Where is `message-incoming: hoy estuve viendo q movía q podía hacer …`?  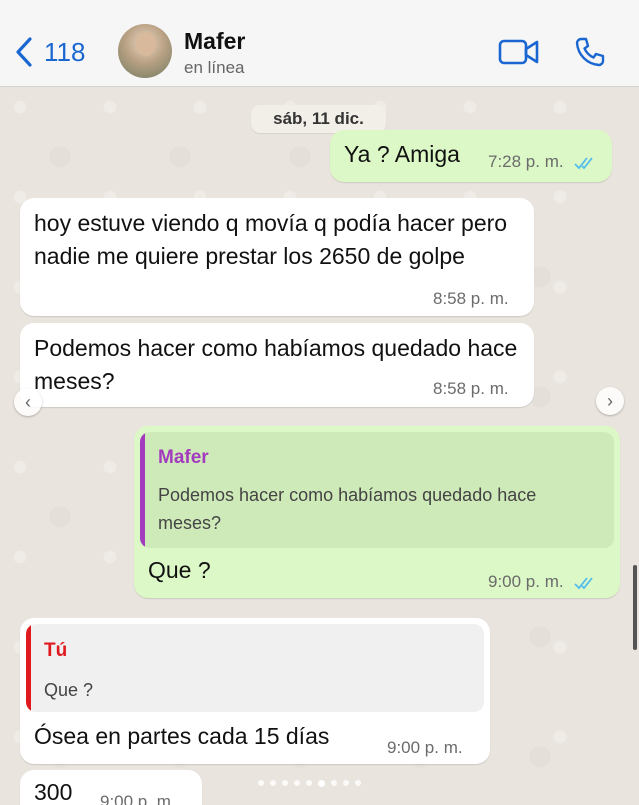 message-incoming: hoy estuve viendo q movía q podía hacer … is located at coordinates (277, 257).